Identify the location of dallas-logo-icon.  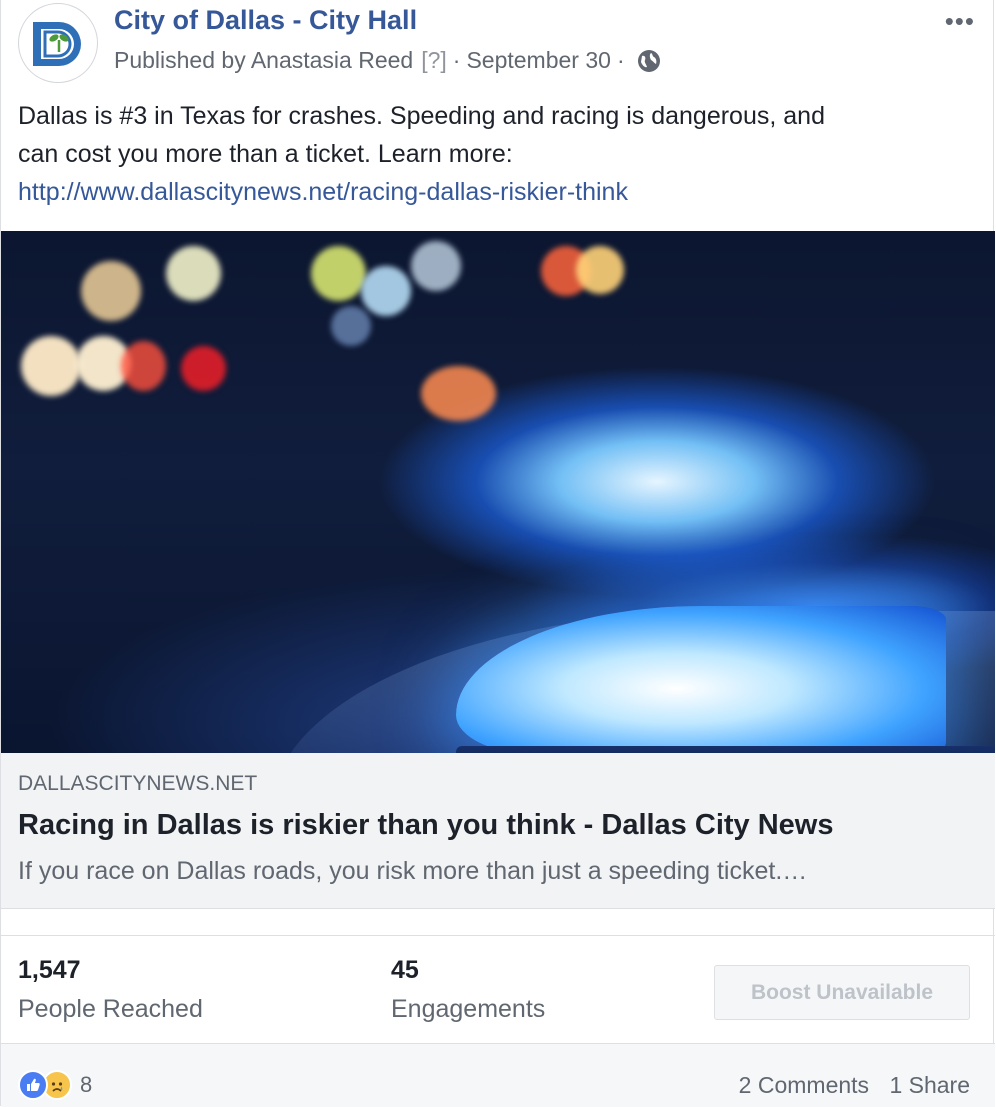
(57, 44).